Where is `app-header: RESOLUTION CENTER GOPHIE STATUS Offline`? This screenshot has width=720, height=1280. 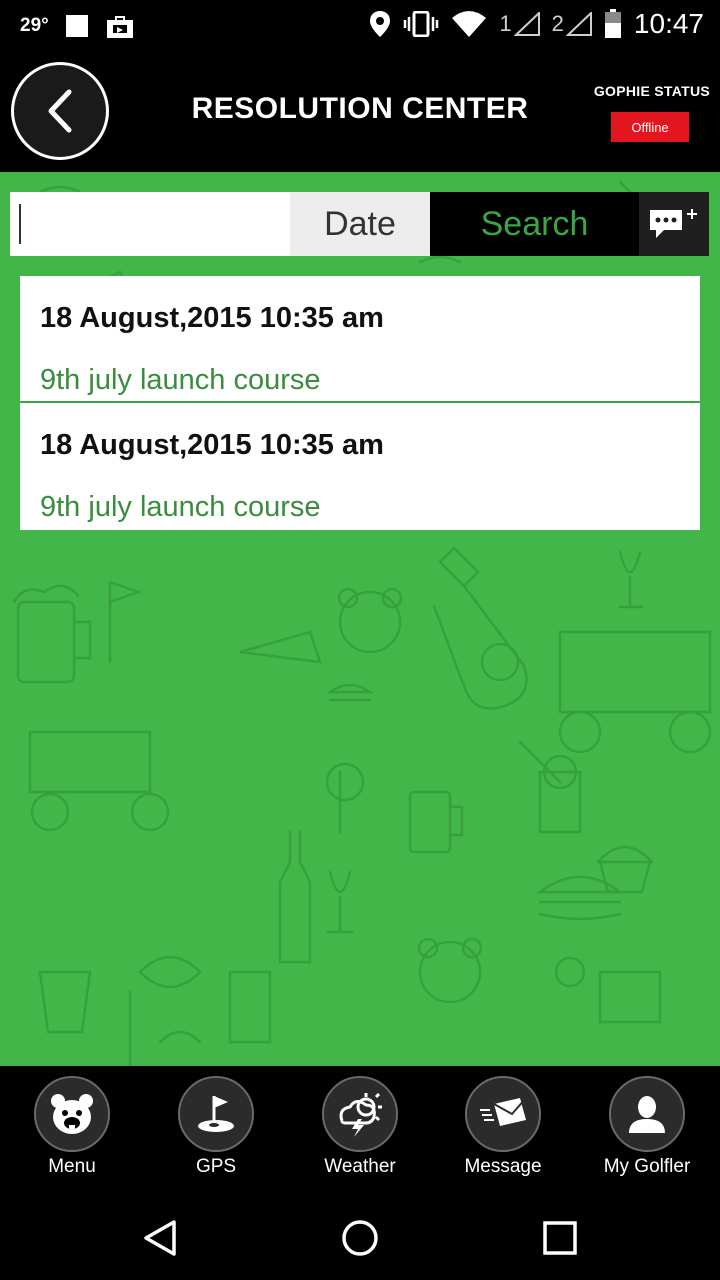 app-header: RESOLUTION CENTER GOPHIE STATUS Offline is located at coordinates (360, 112).